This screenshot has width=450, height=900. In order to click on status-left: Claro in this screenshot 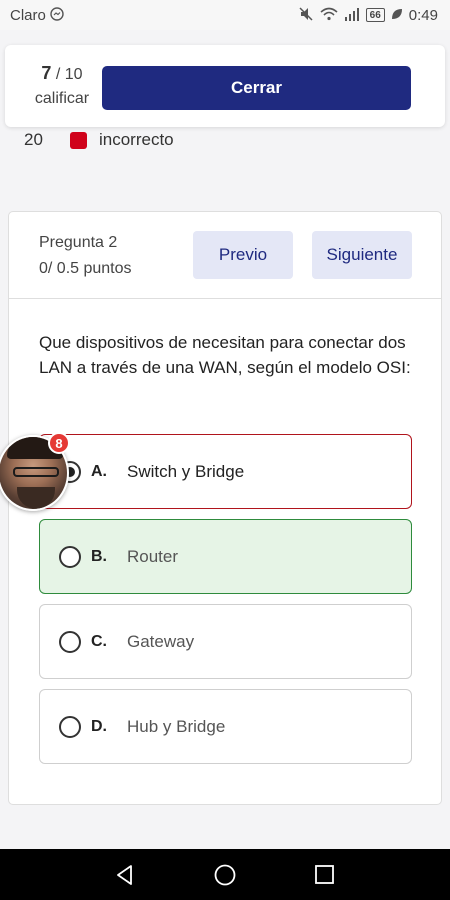, I will do `click(37, 15)`.